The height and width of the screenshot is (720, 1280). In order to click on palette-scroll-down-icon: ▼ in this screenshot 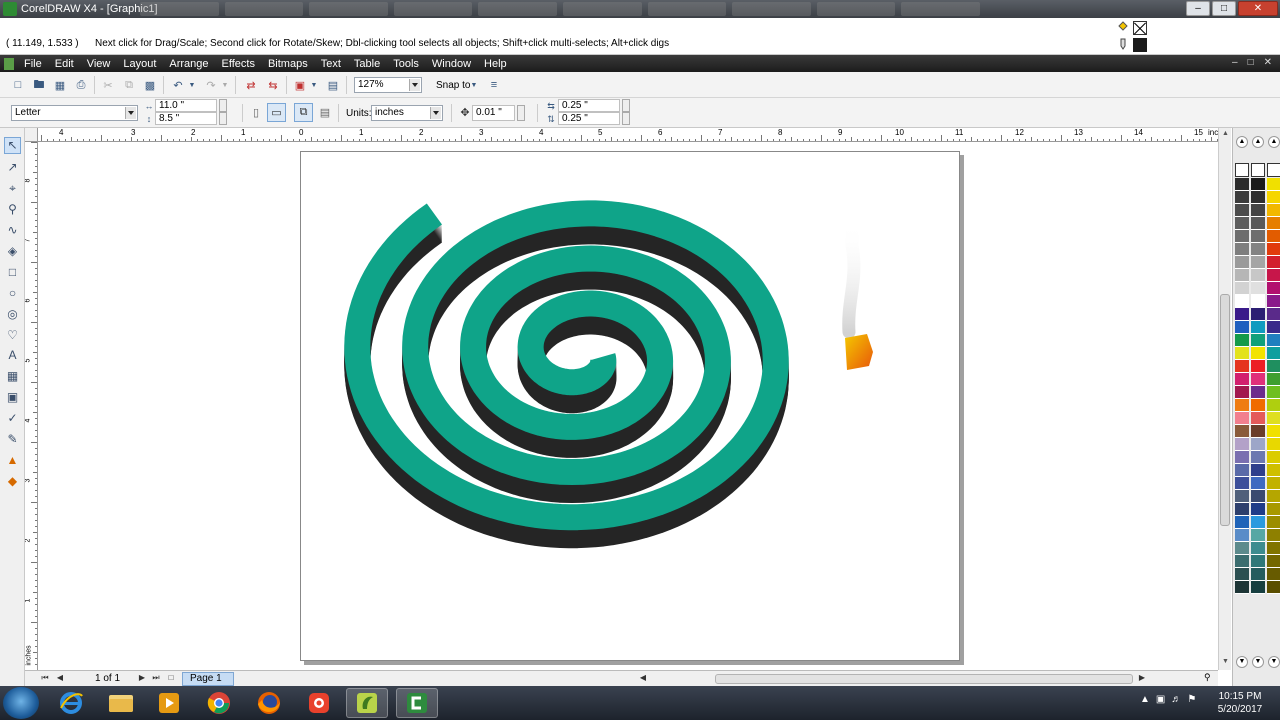, I will do `click(1274, 662)`.